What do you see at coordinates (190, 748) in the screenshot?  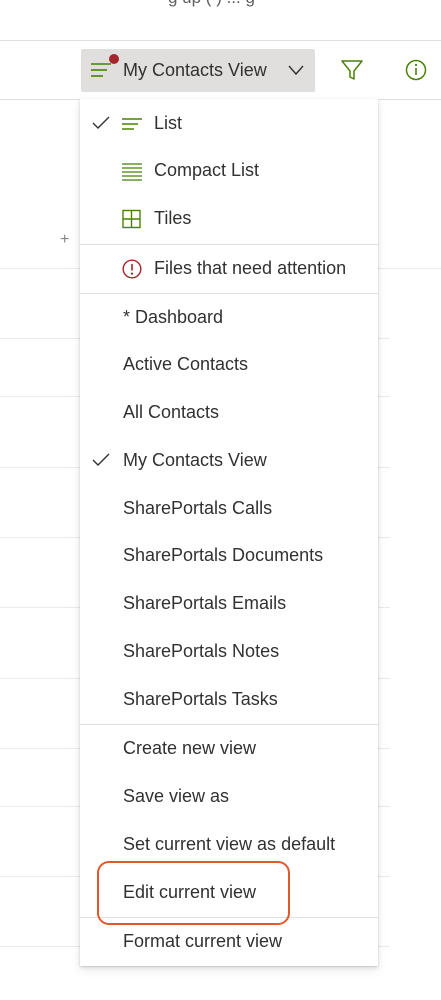 I see `menu-item-label: Create new view` at bounding box center [190, 748].